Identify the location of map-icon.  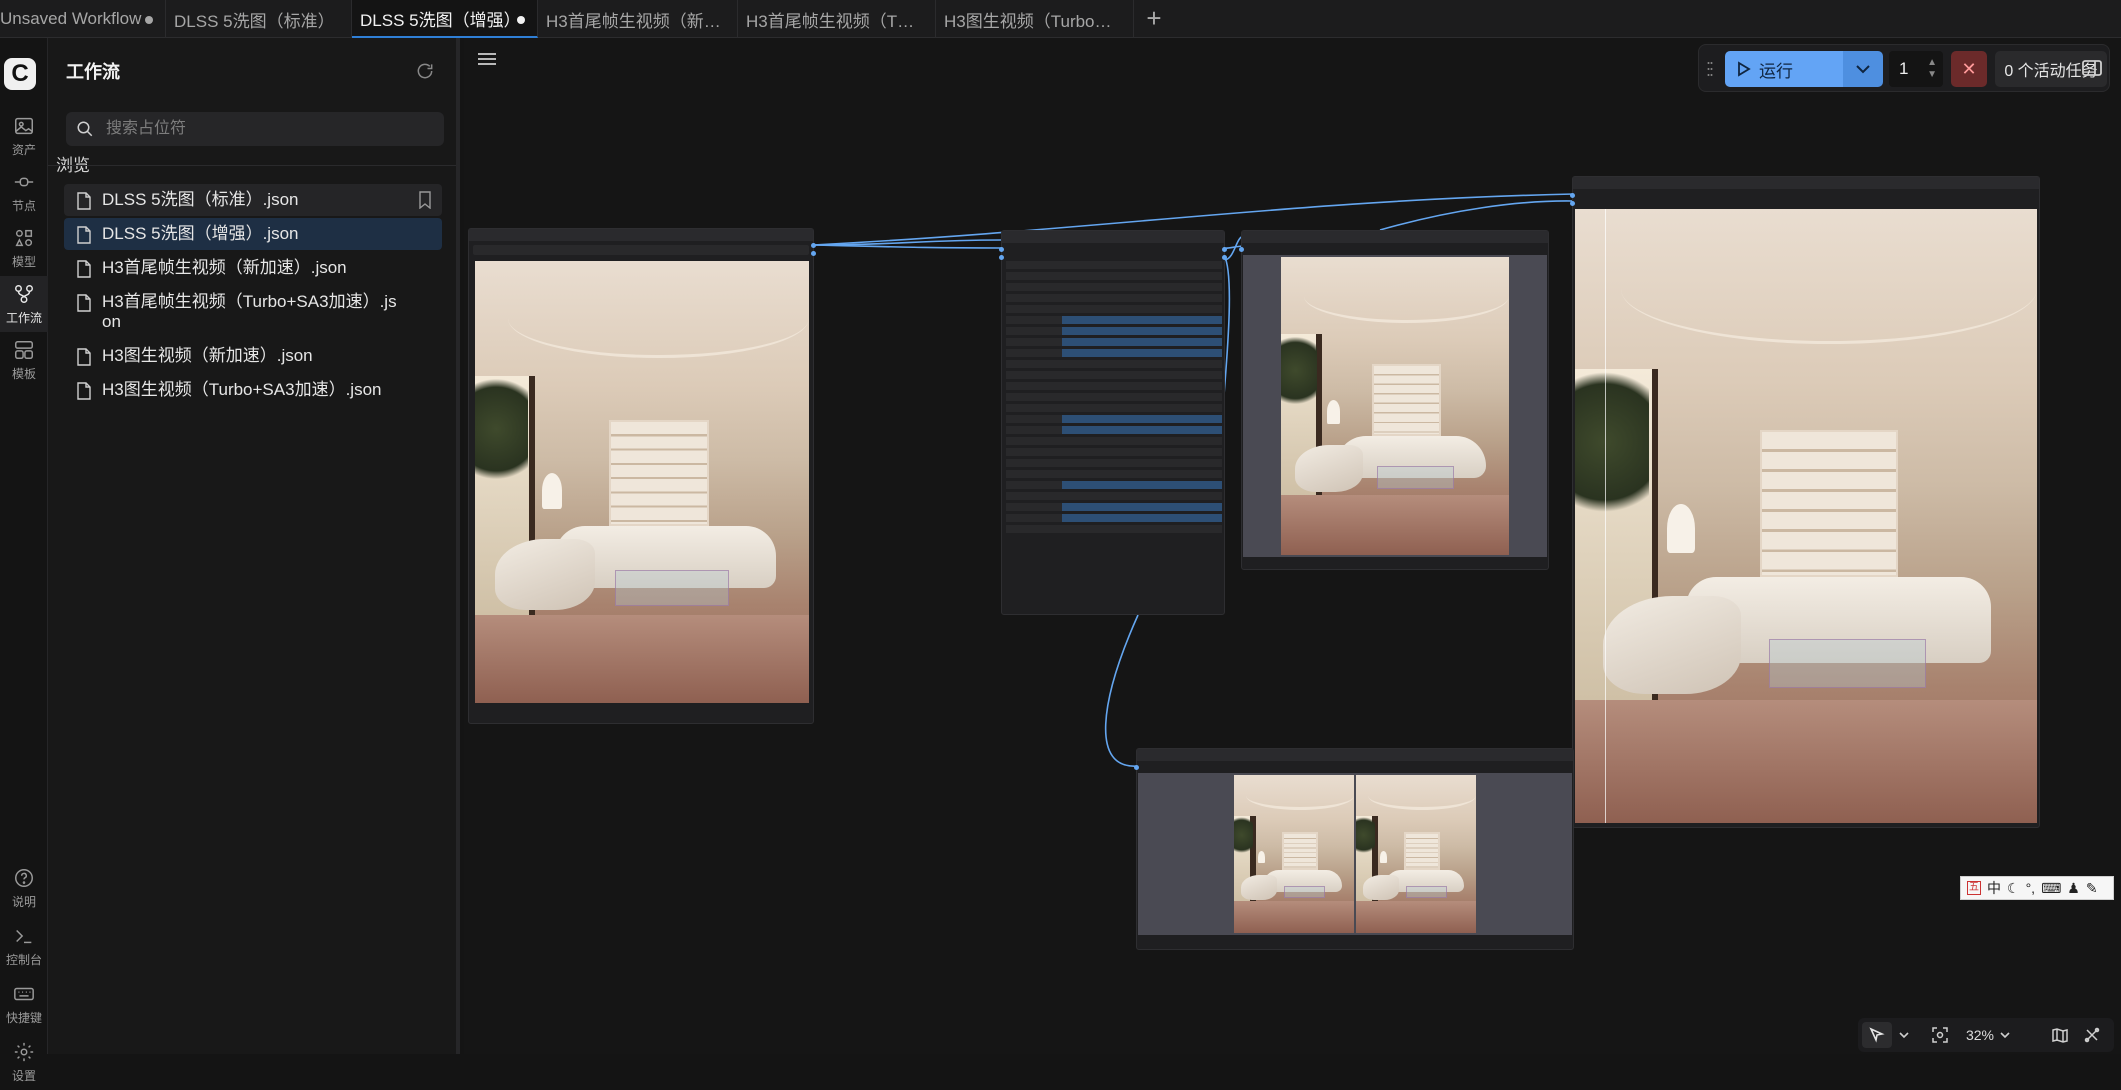
(2060, 1035).